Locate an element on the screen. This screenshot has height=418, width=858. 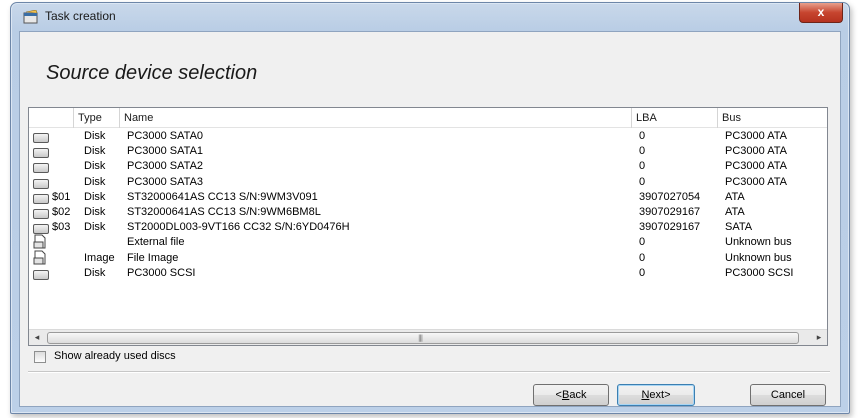
back-button: <Back is located at coordinates (571, 395).